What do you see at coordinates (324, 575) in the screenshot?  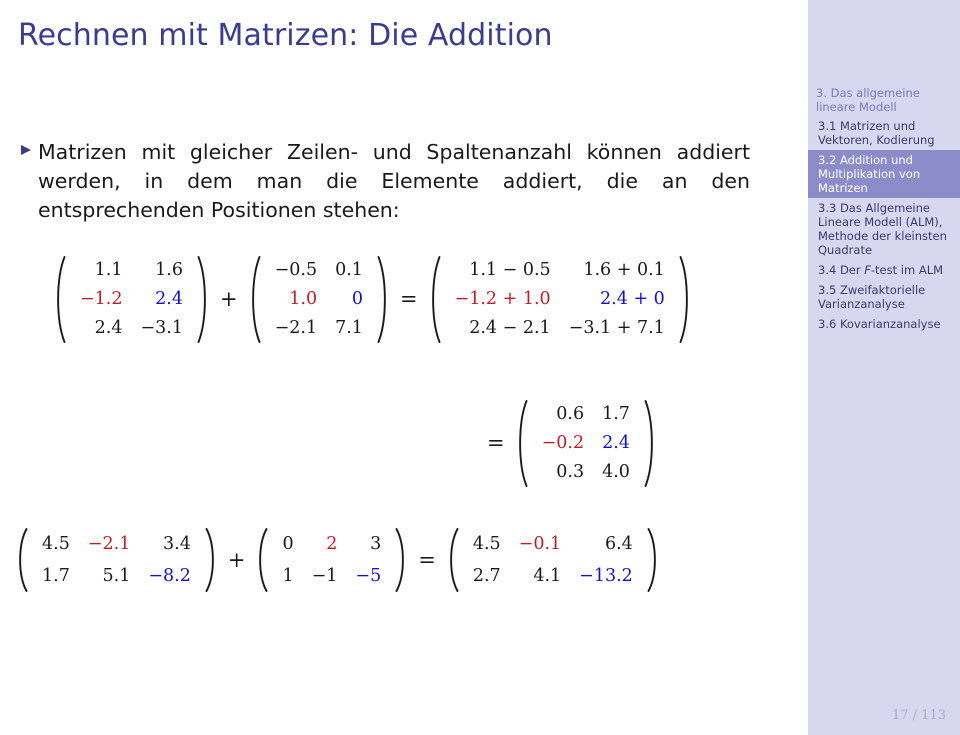 I see `matrix-cell: −1` at bounding box center [324, 575].